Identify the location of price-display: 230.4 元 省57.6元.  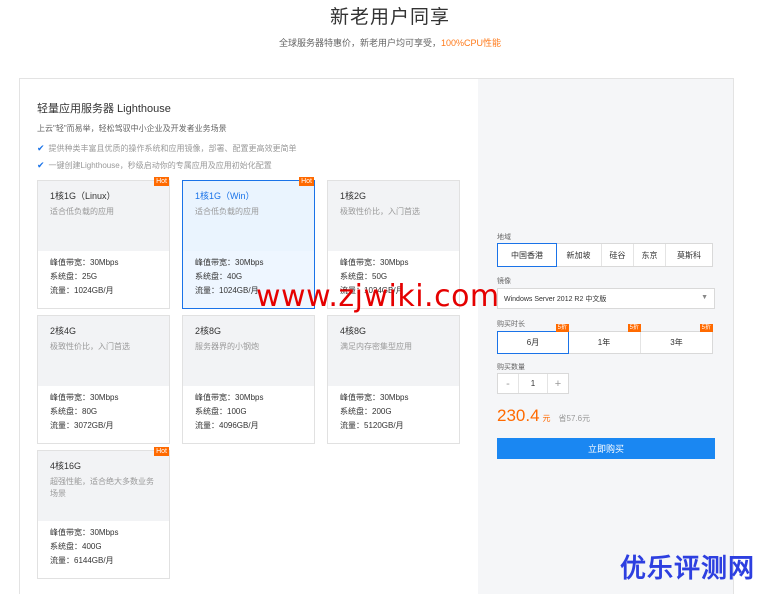
(543, 416).